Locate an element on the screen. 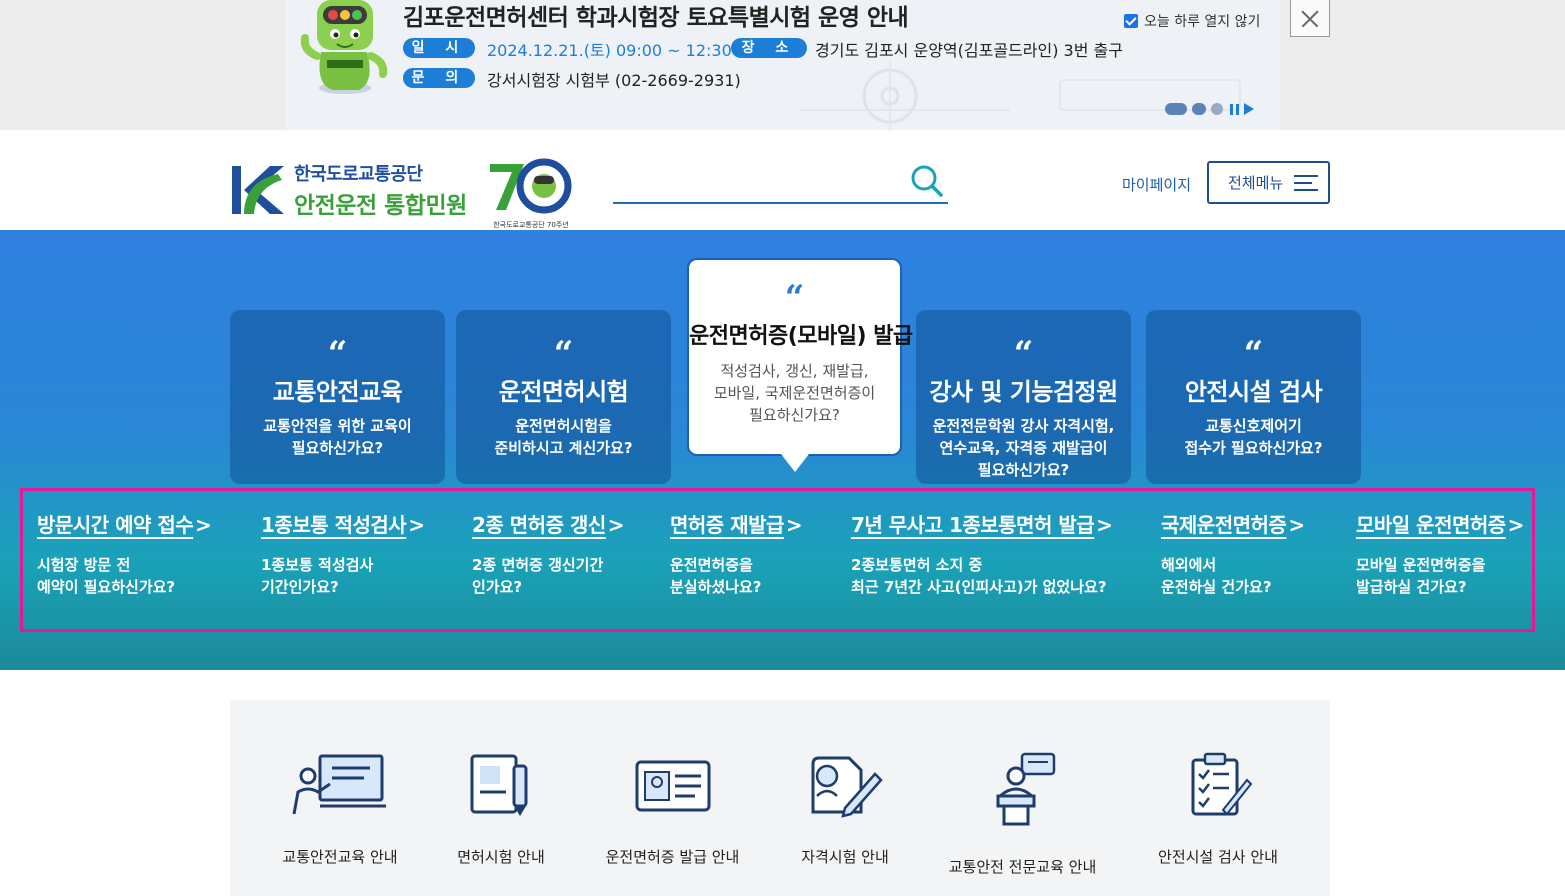 Image resolution: width=1565 pixels, height=896 pixels. banner-place: 경기도 김포시 운양역(김포골드라인) 3번 출구 is located at coordinates (969, 50).